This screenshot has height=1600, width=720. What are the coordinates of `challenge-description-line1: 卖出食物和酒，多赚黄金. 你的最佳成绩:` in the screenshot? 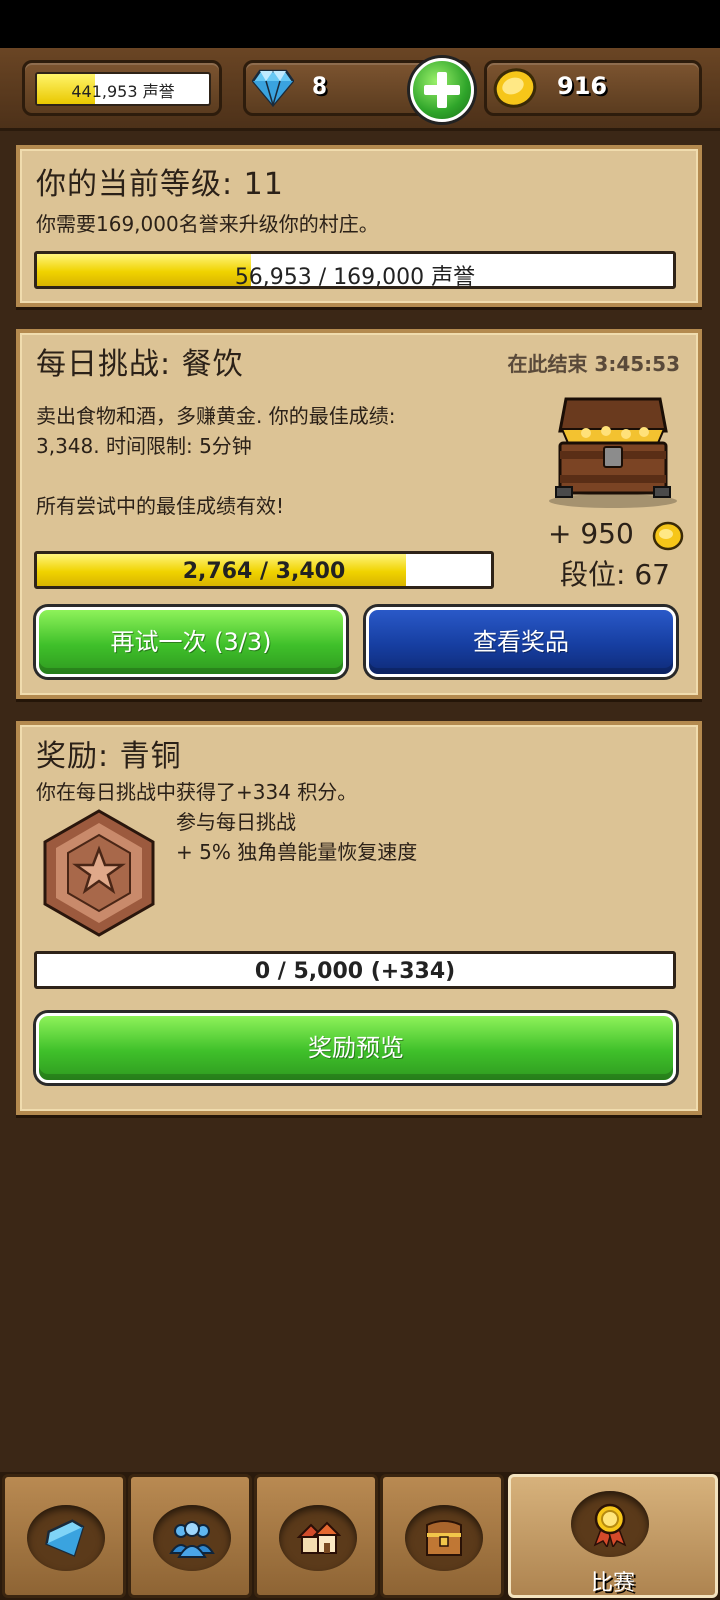 It's located at (216, 416).